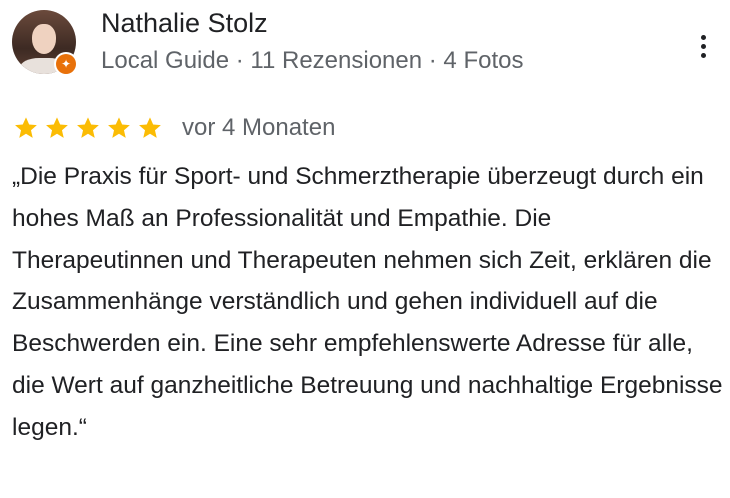  I want to click on local-guide-star-glyph: ✦, so click(66, 64).